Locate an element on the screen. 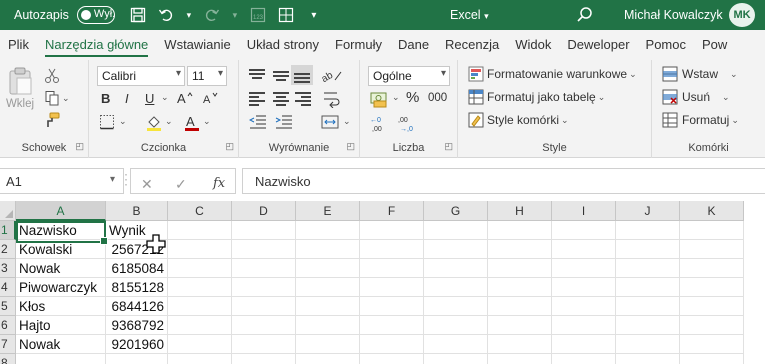 This screenshot has height=364, width=765. cell-e7 is located at coordinates (328, 344).